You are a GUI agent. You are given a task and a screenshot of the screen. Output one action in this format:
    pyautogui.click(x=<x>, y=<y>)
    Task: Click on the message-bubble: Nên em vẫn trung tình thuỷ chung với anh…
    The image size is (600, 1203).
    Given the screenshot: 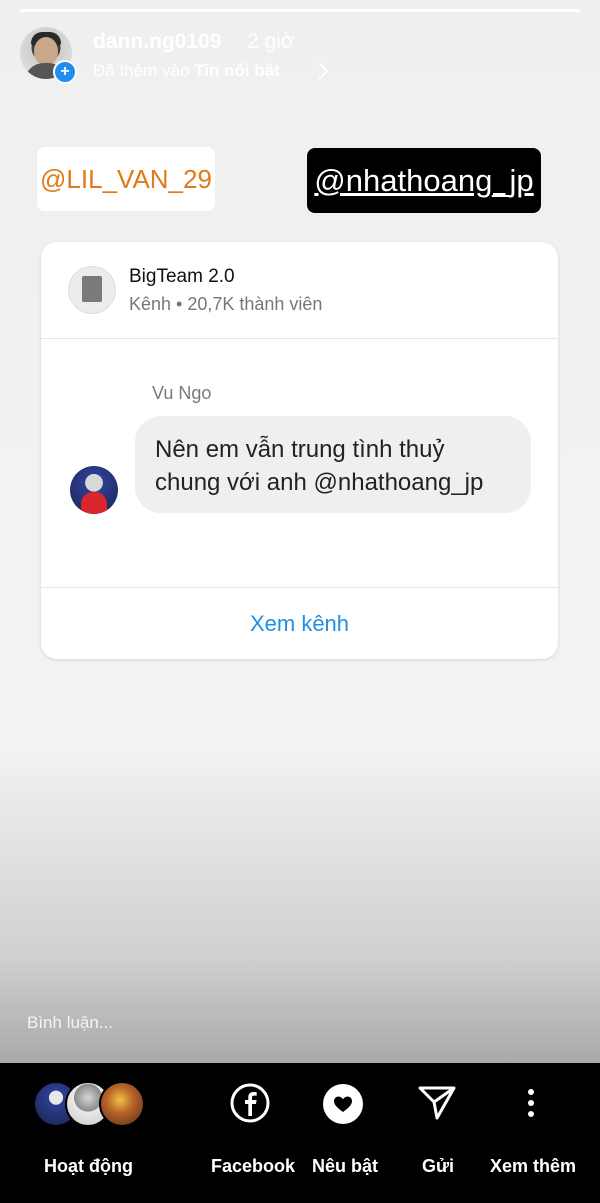 What is the action you would take?
    pyautogui.click(x=333, y=464)
    